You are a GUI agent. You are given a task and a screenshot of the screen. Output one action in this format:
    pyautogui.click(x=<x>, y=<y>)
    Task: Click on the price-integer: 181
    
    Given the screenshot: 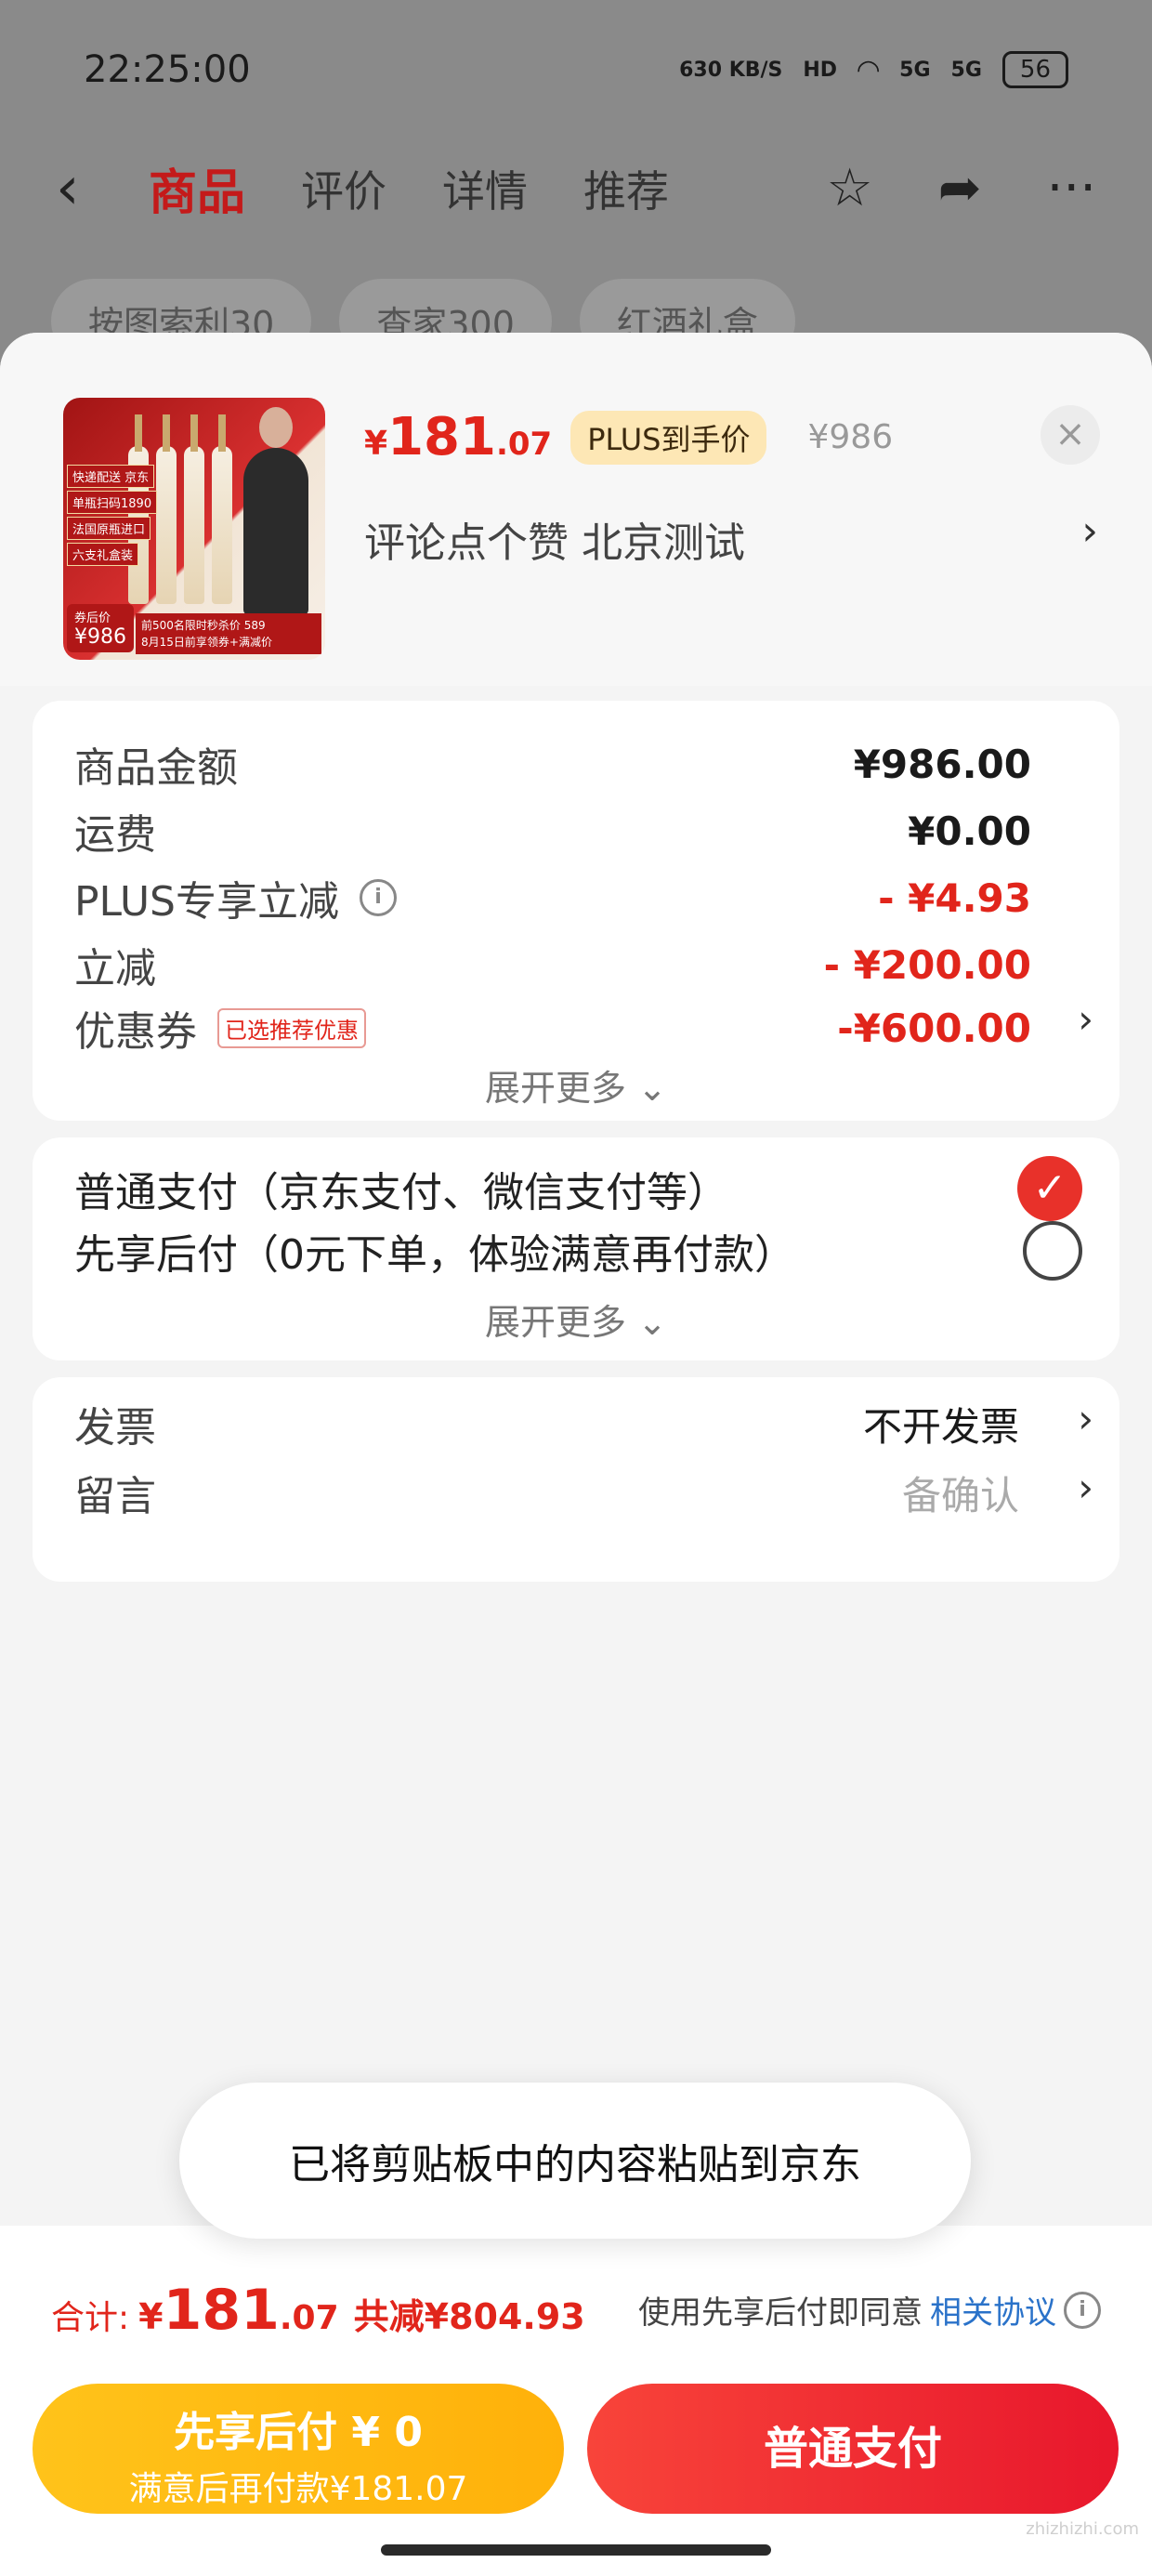 What is the action you would take?
    pyautogui.click(x=441, y=437)
    